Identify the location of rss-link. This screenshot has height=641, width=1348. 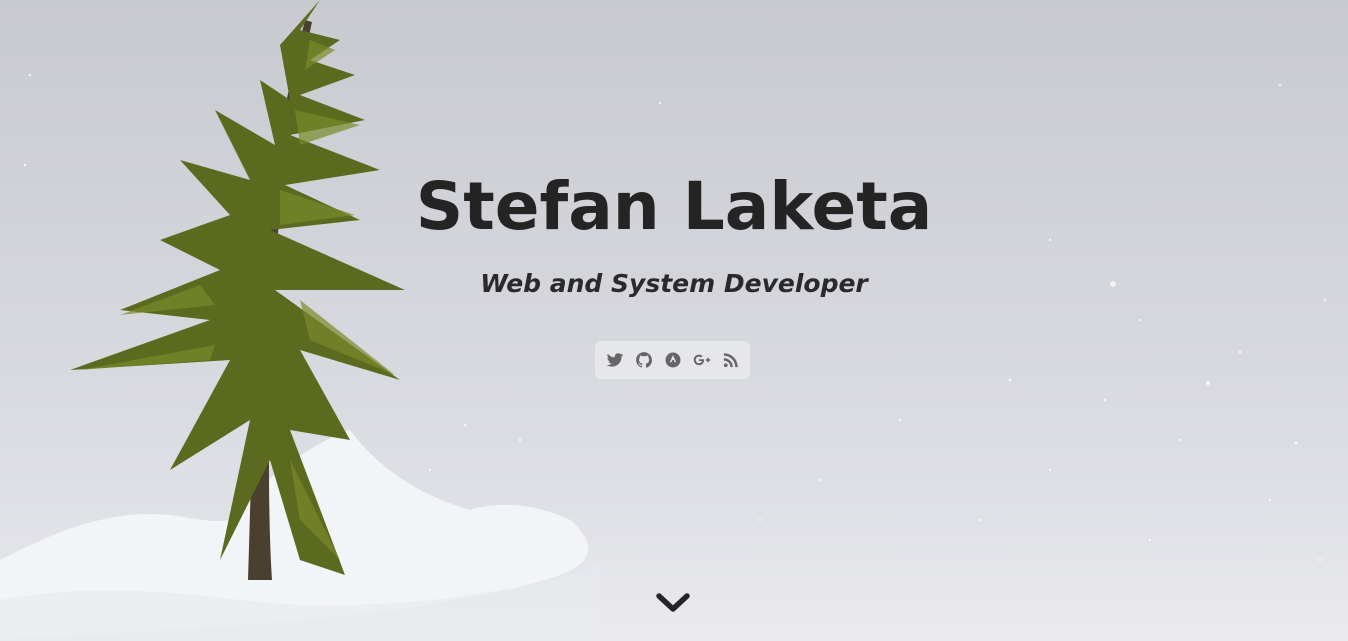
(731, 360).